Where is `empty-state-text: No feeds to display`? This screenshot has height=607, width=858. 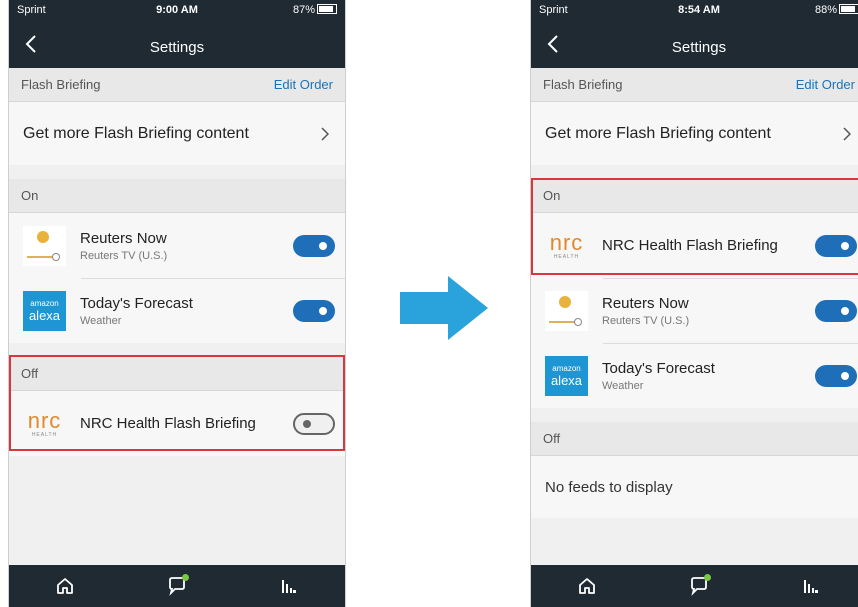 empty-state-text: No feeds to display is located at coordinates (694, 487).